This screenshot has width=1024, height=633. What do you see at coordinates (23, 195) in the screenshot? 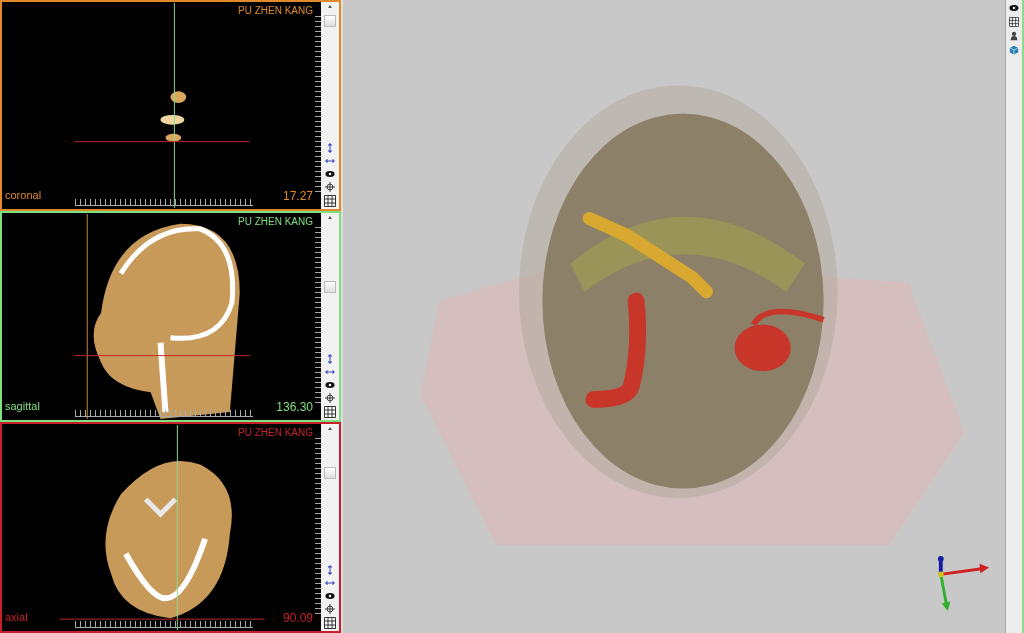
I see `view-label: coronal` at bounding box center [23, 195].